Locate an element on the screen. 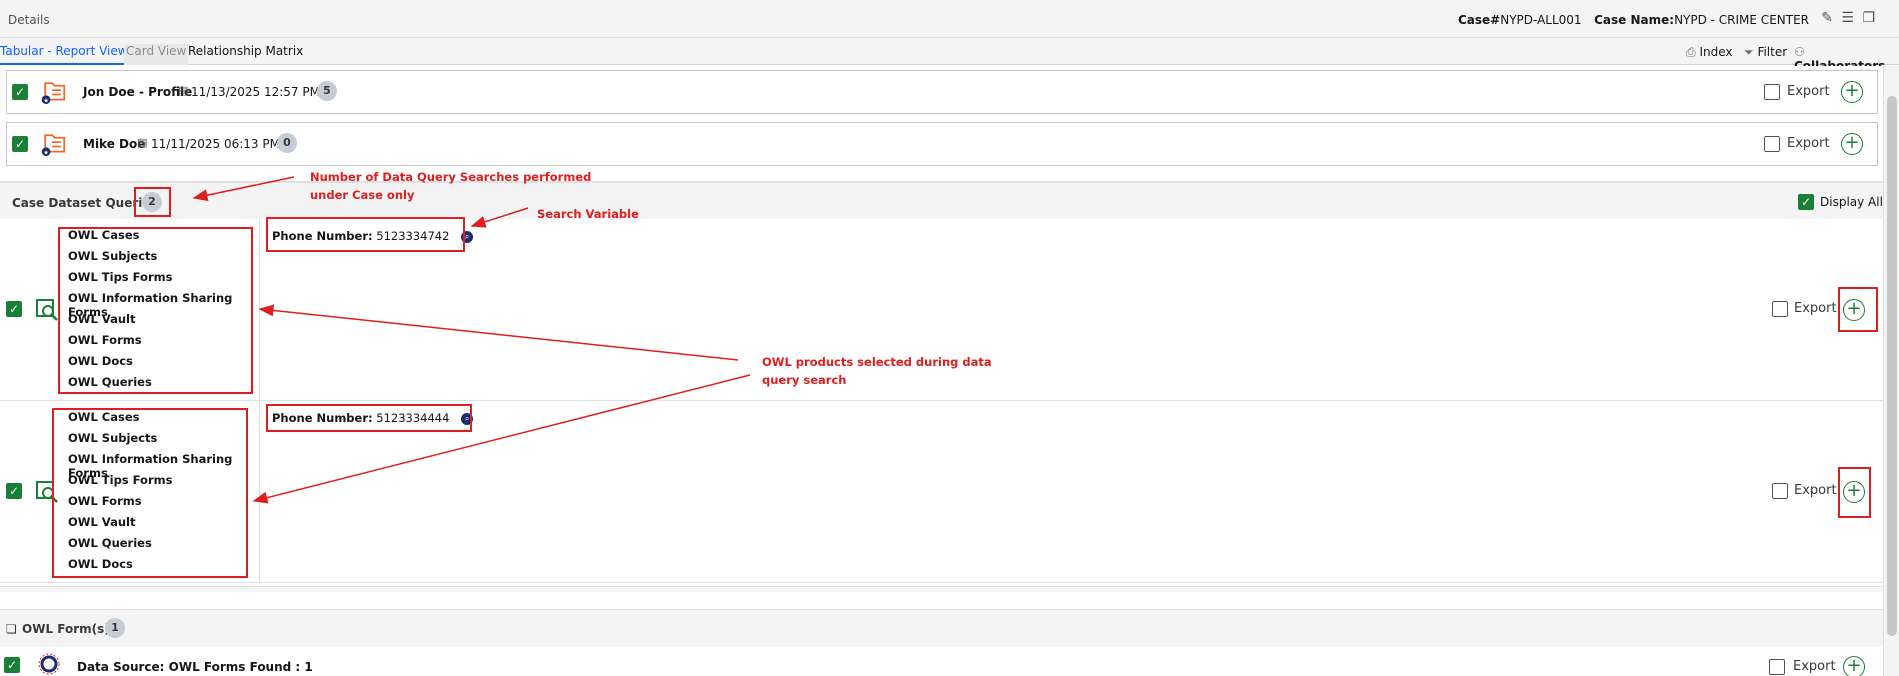 The width and height of the screenshot is (1899, 676). forms-count-badge: 1 is located at coordinates (115, 628).